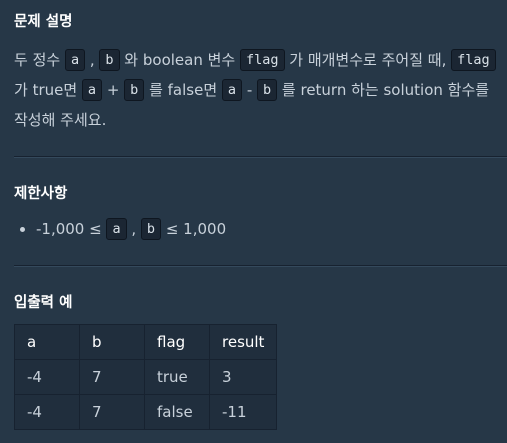 Image resolution: width=507 pixels, height=443 pixels. I want to click on limits-item: -1,000 ≤ a , b ≤ 1,000, so click(131, 229).